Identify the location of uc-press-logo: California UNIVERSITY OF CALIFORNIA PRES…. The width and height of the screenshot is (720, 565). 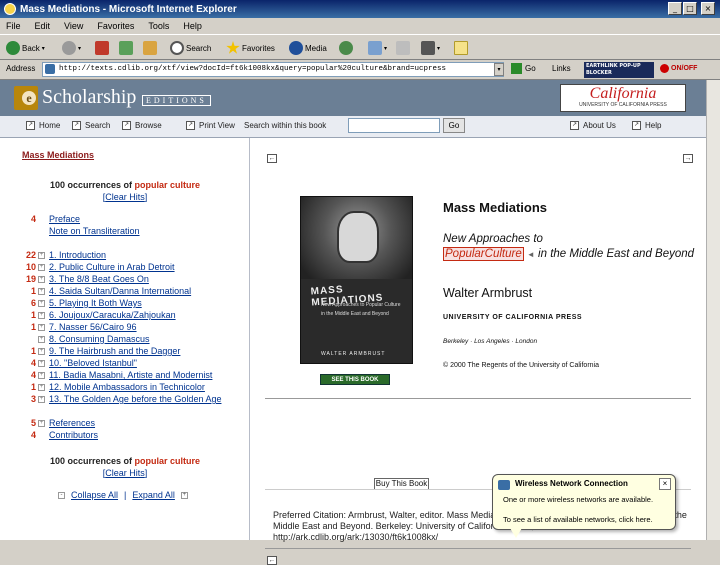
(623, 98).